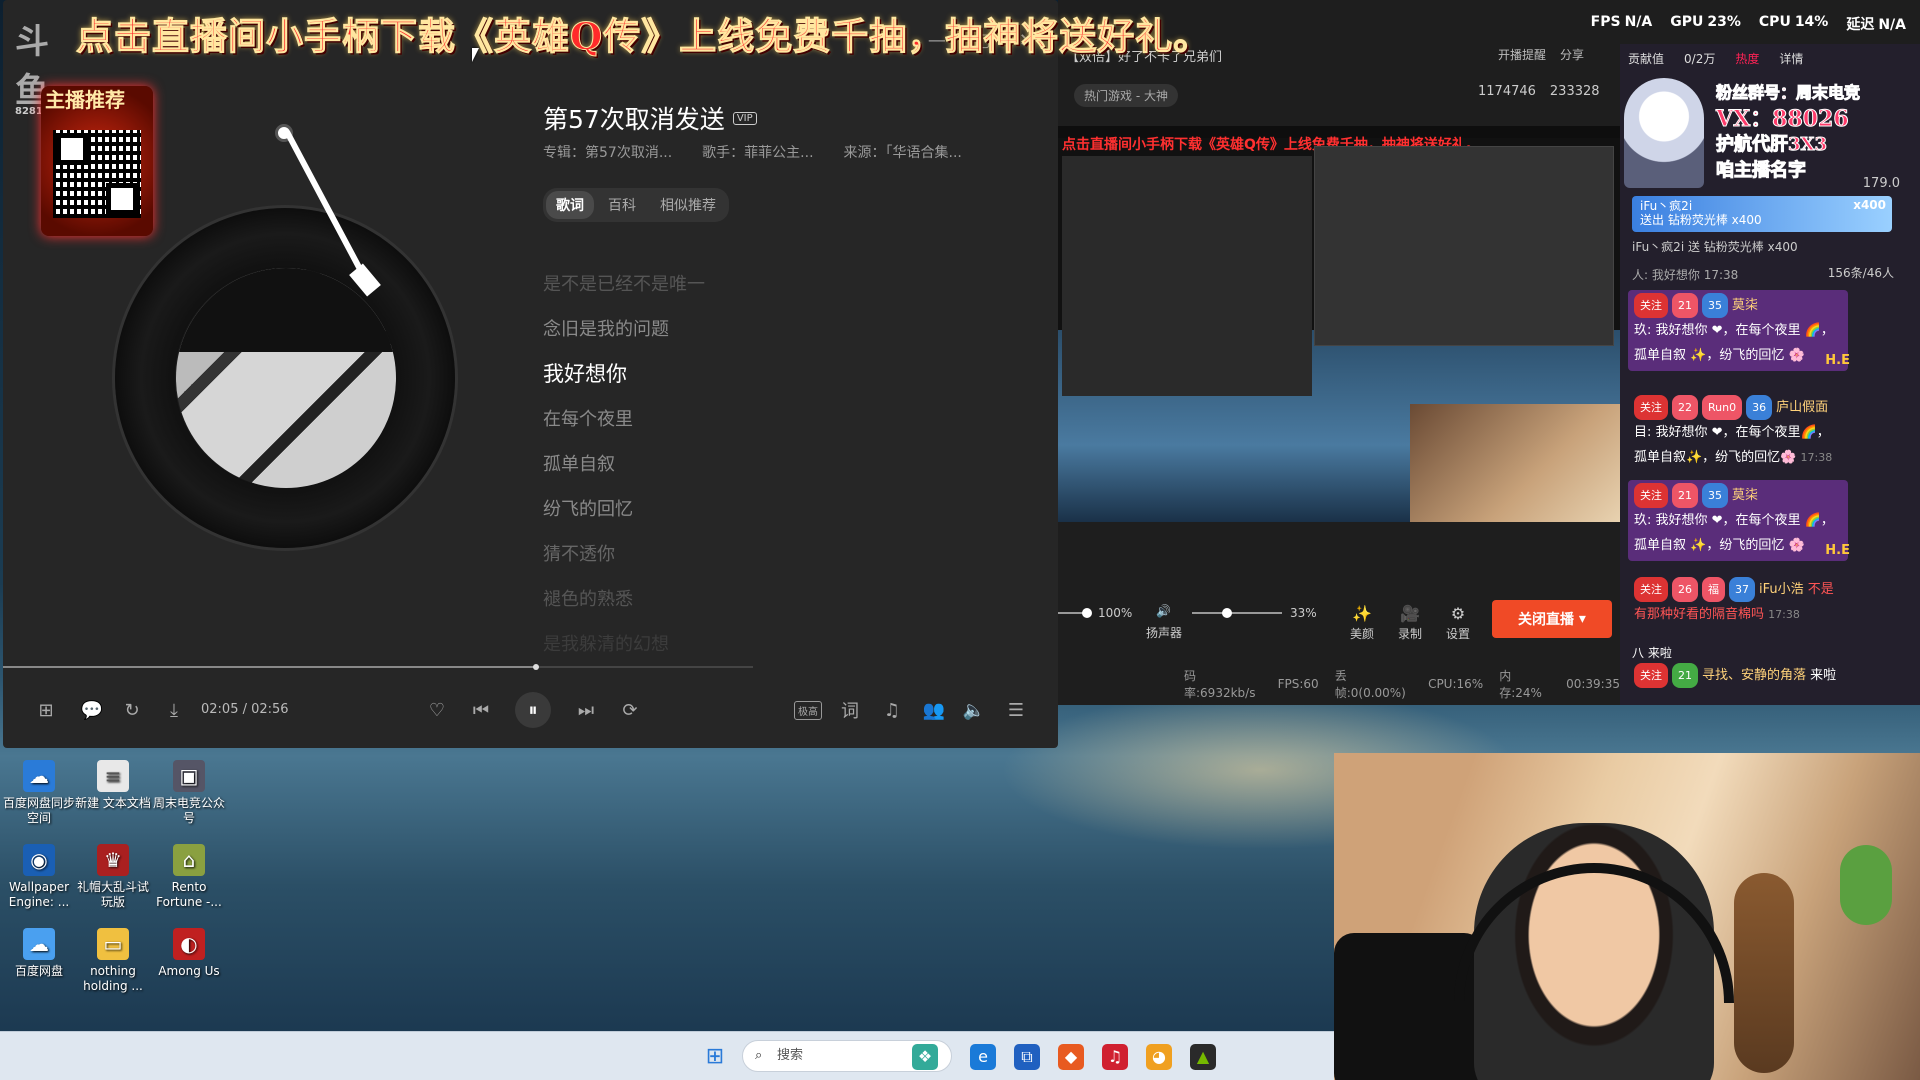  I want to click on desktop-icon: ☁ 百度网盘, so click(39, 953).